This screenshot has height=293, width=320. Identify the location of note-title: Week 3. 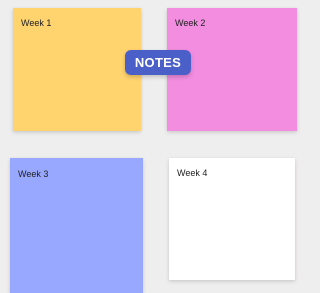
(33, 174).